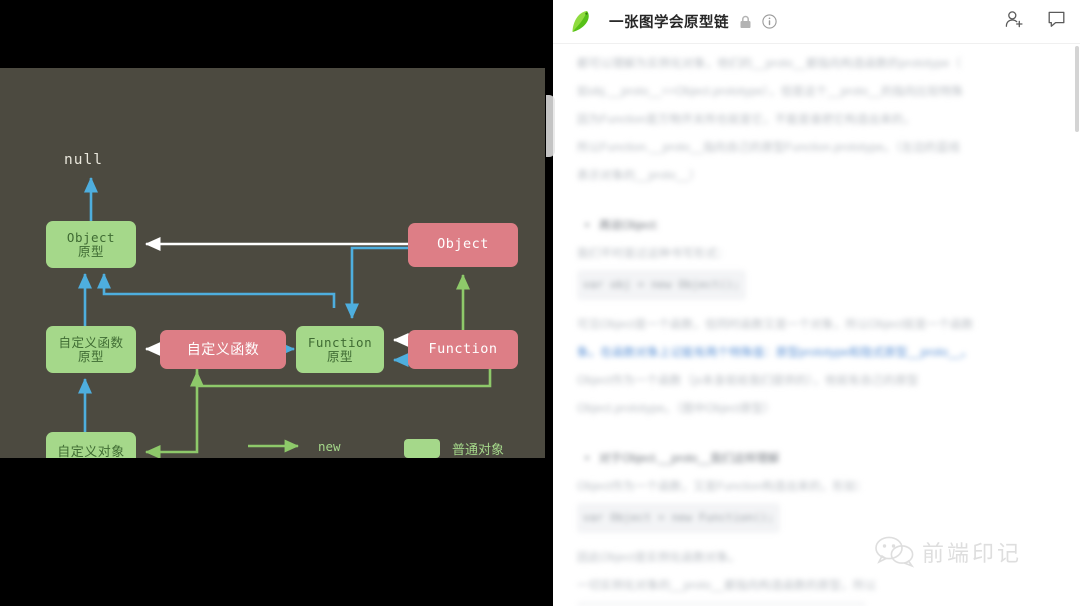 The image size is (1080, 606). Describe the element at coordinates (746, 120) in the screenshot. I see `doc-paragraph: 因为Function是万物开关所也就是它，不能是谁把它构造出来的，` at that location.